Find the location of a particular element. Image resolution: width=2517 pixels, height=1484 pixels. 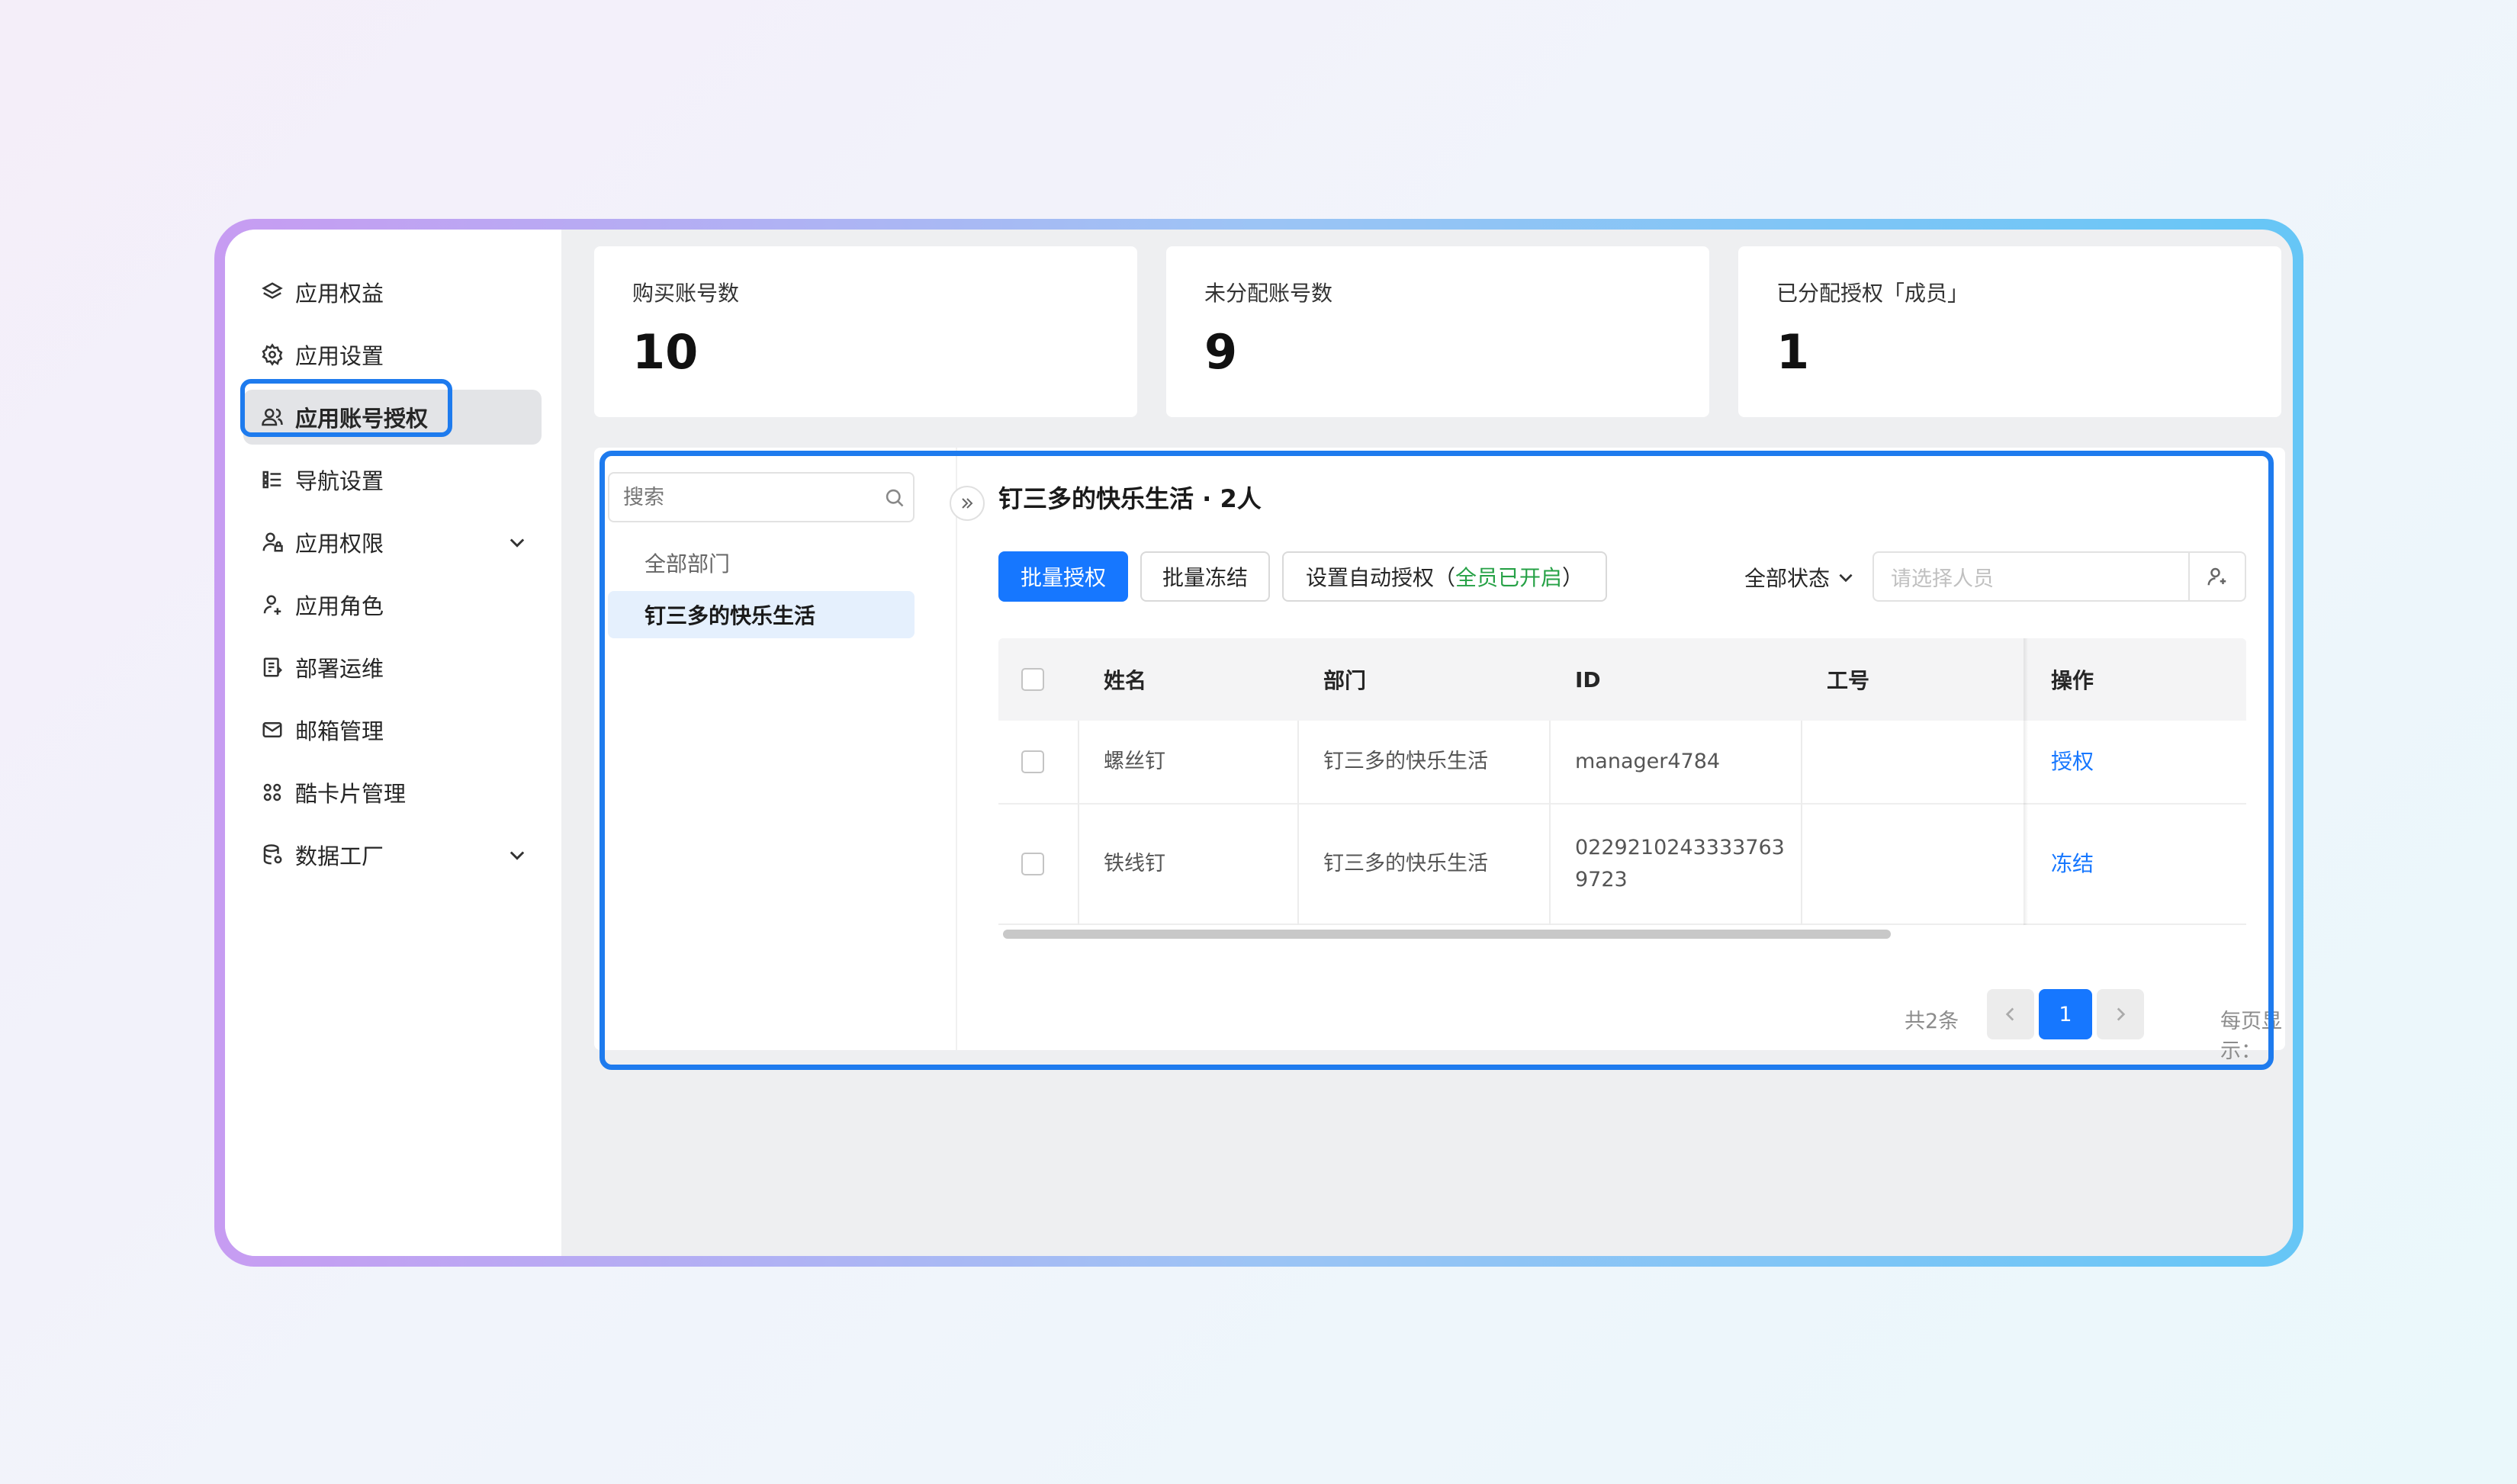

user-lock-icon is located at coordinates (272, 542).